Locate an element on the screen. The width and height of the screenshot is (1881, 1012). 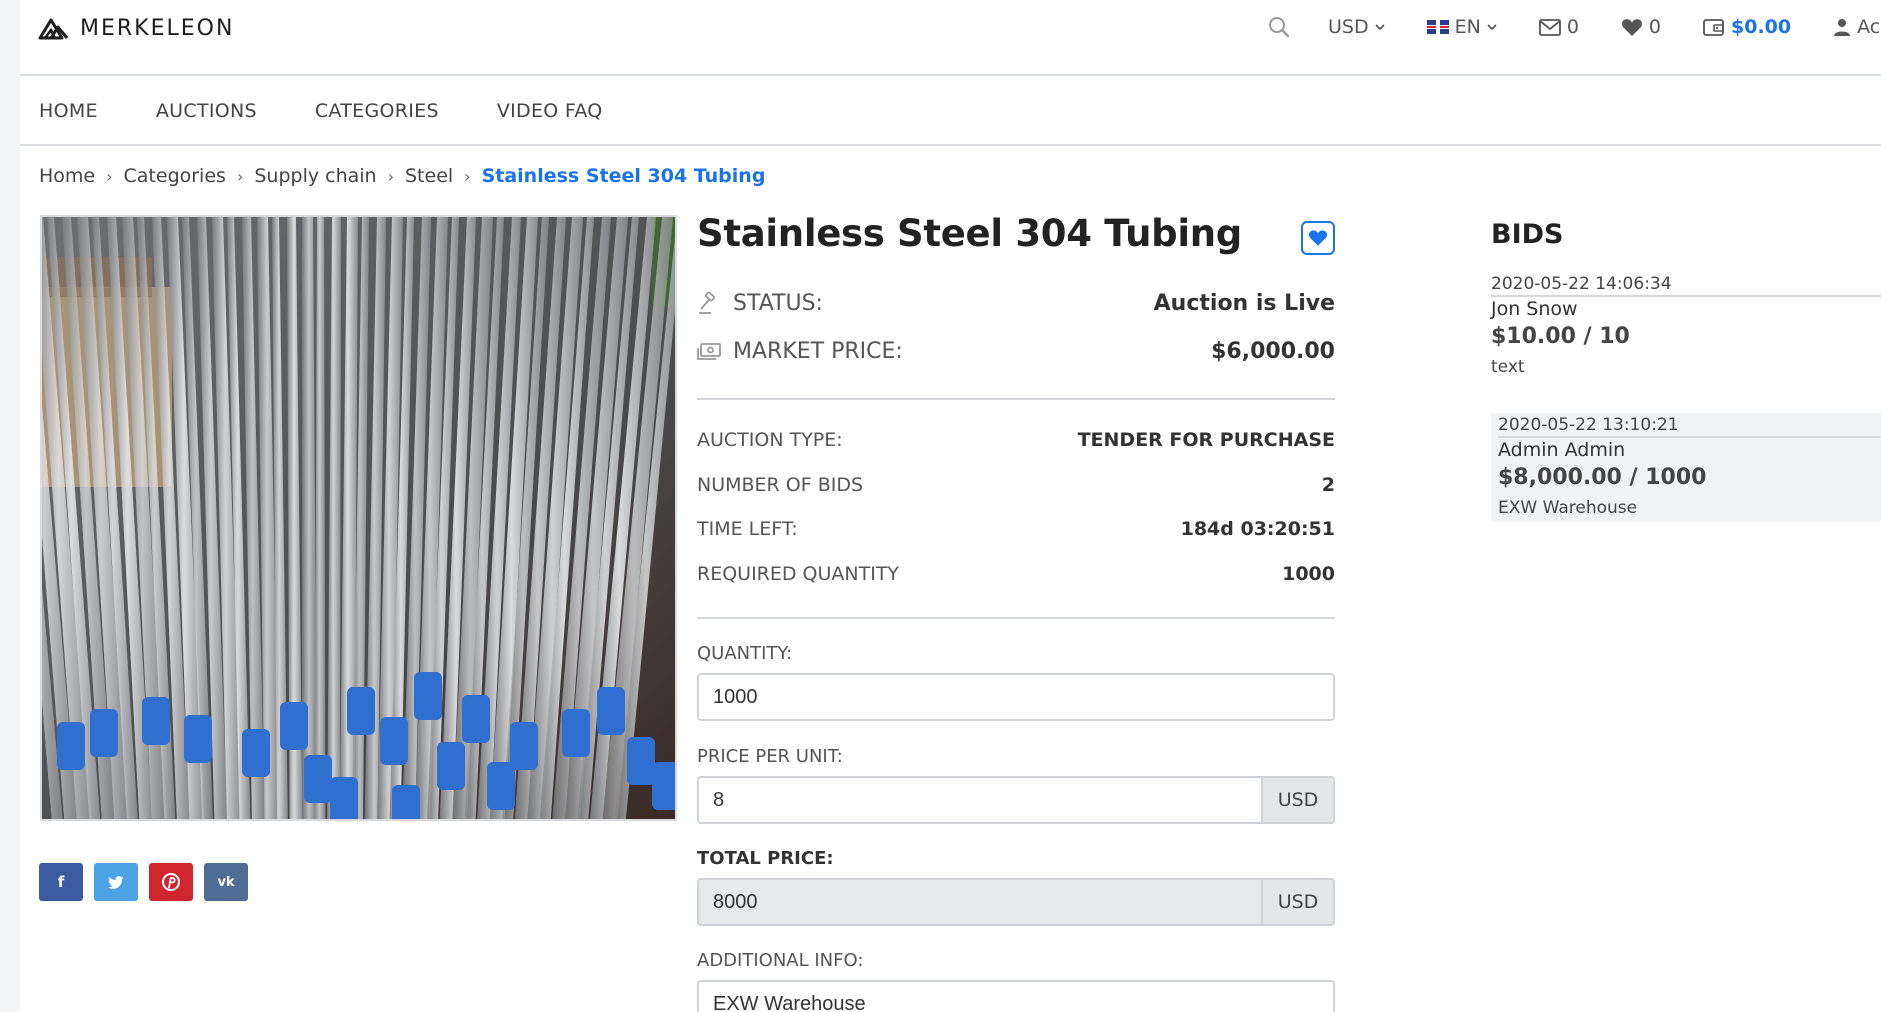
facebook-share-button: f is located at coordinates (61, 882).